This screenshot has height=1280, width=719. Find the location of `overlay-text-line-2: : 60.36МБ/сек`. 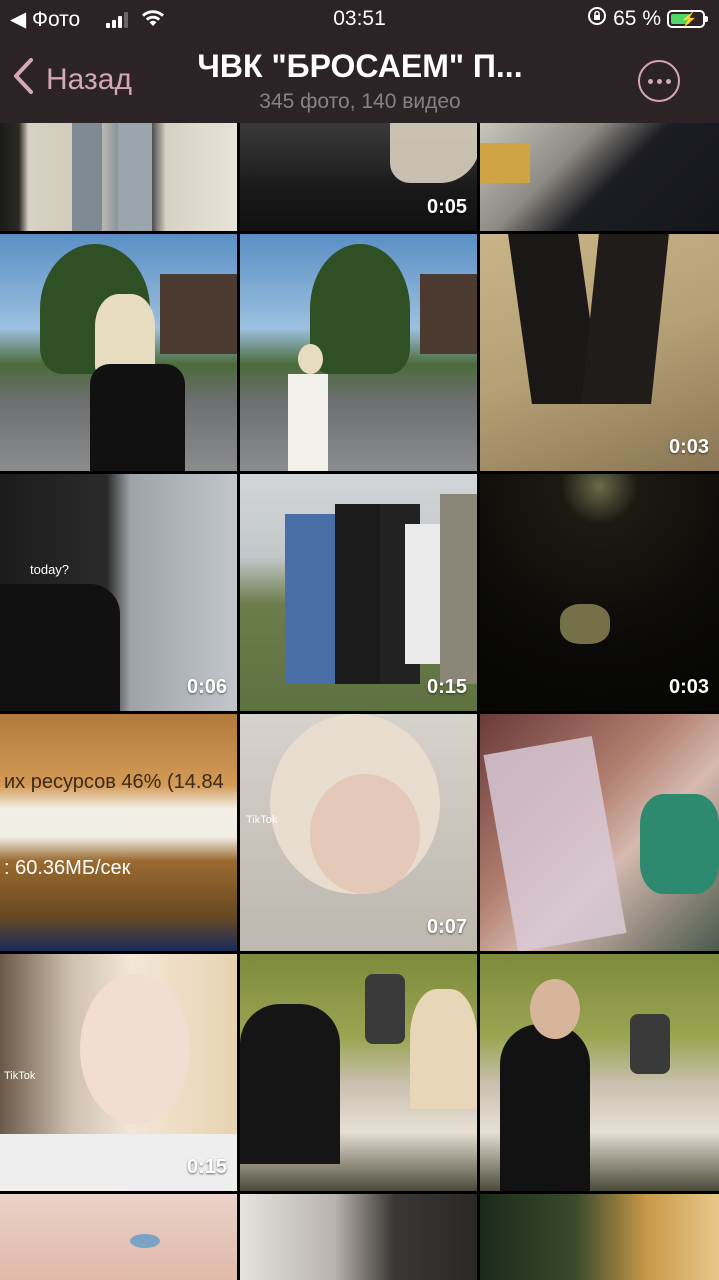

overlay-text-line-2: : 60.36МБ/сек is located at coordinates (67, 868).